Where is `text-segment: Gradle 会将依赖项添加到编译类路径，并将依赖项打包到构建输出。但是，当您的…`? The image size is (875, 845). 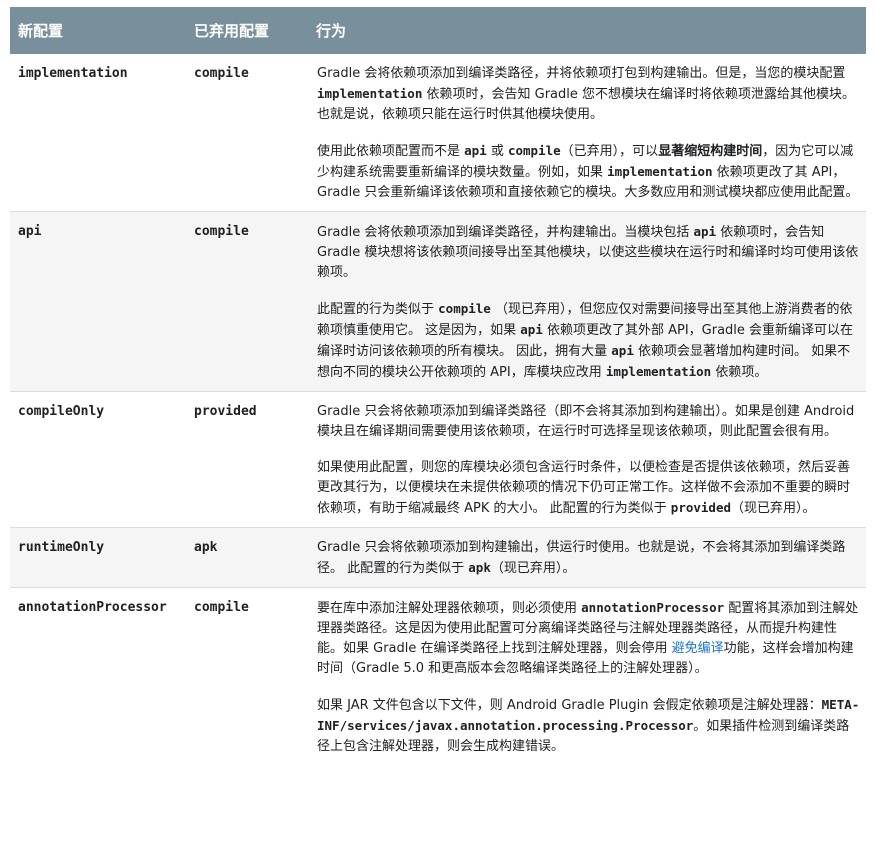
text-segment: Gradle 会将依赖项添加到编译类路径，并将依赖项打包到构建输出。但是，当您的… is located at coordinates (581, 73).